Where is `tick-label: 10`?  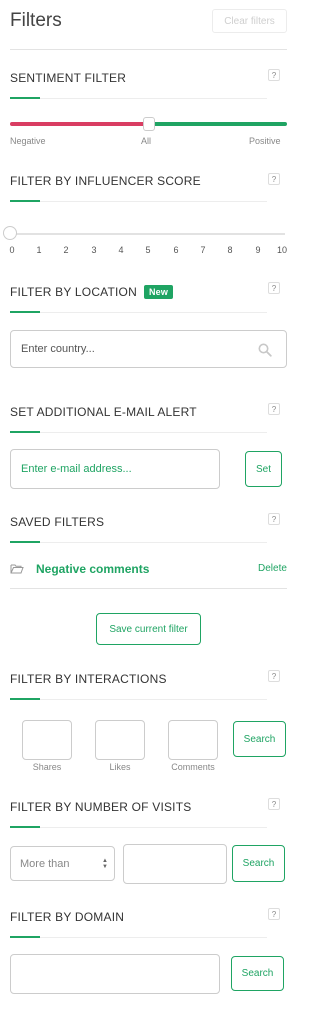
tick-label: 10 is located at coordinates (281, 250).